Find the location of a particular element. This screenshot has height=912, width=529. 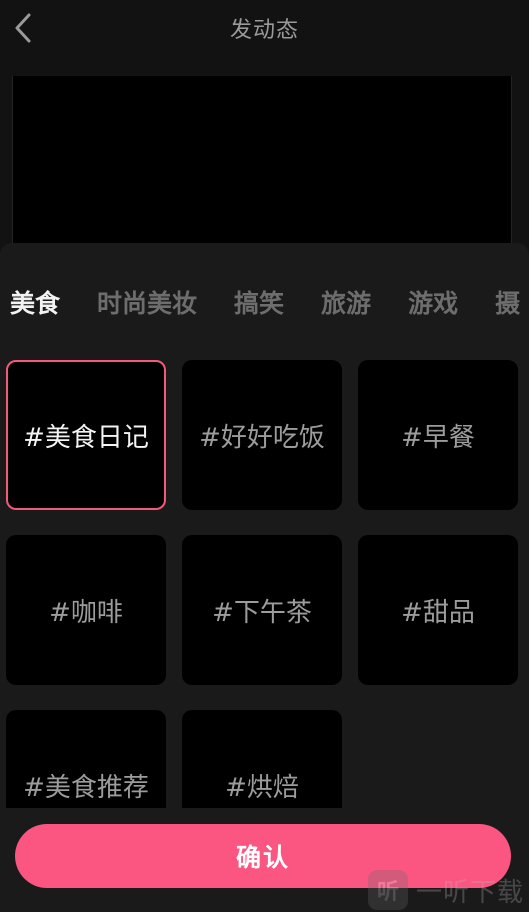

page-title: 发动态 is located at coordinates (264, 30).